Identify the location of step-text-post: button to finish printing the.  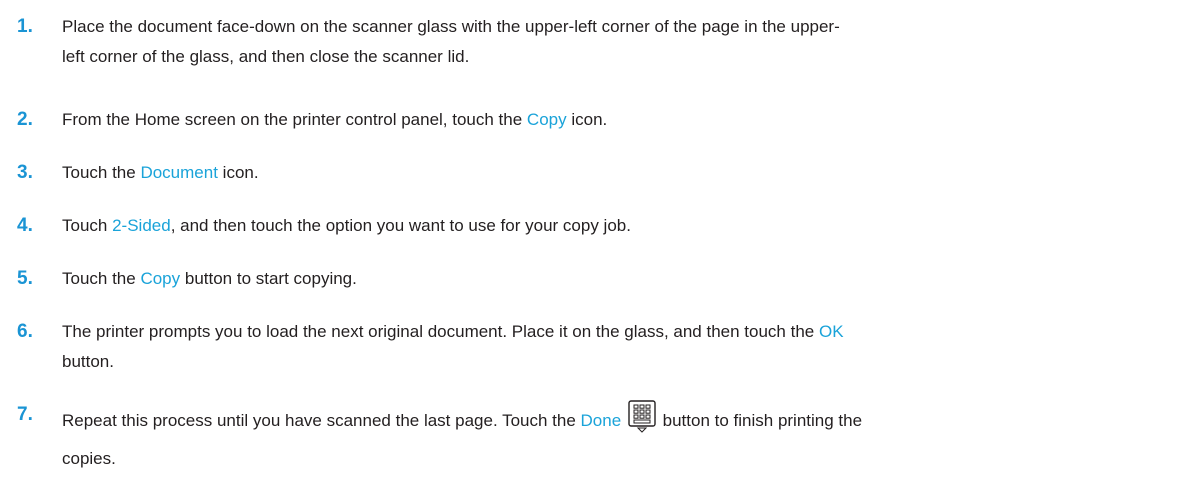
(762, 420).